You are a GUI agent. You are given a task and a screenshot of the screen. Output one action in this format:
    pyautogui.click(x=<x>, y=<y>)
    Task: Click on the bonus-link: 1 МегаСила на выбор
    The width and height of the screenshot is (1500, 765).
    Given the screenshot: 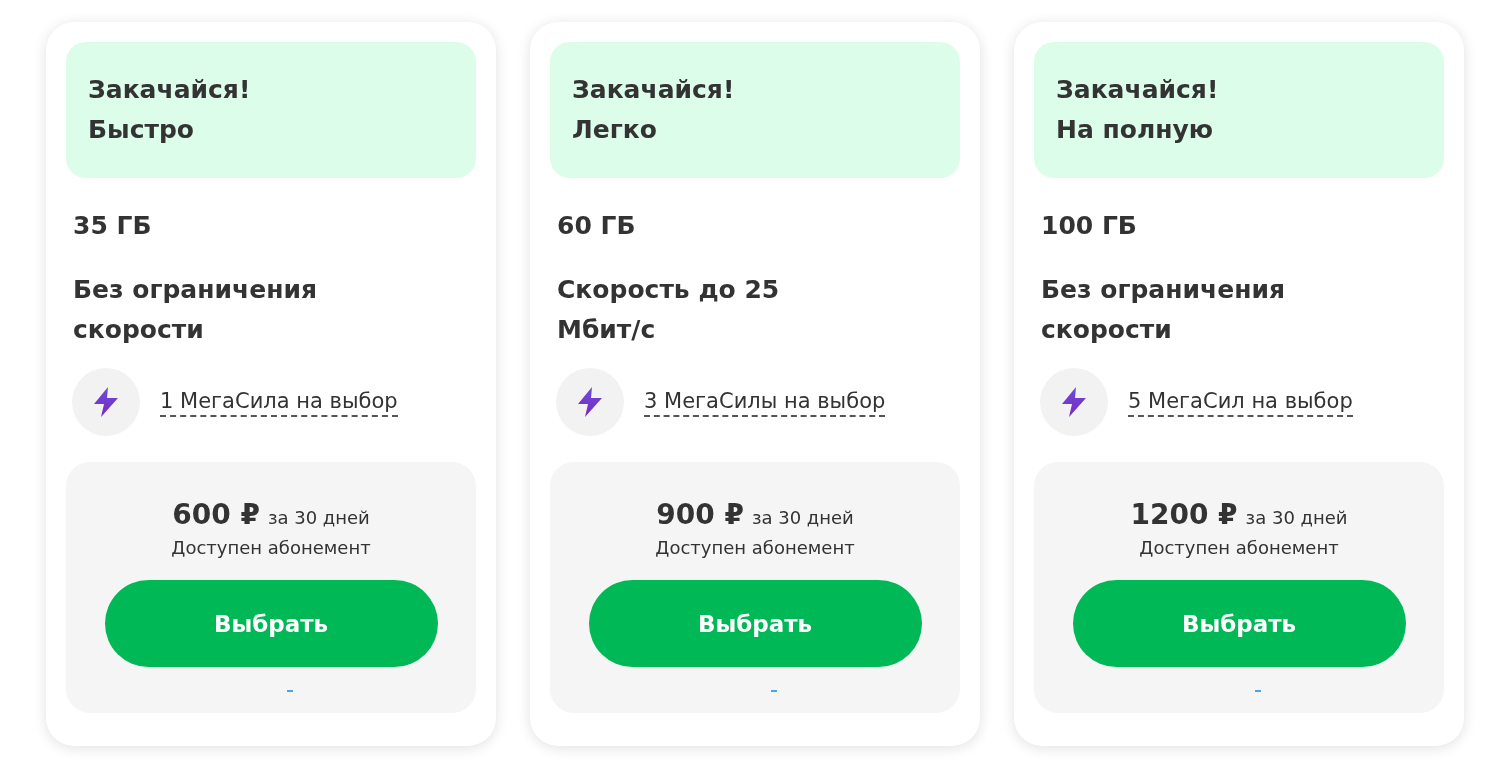 What is the action you would take?
    pyautogui.click(x=279, y=402)
    